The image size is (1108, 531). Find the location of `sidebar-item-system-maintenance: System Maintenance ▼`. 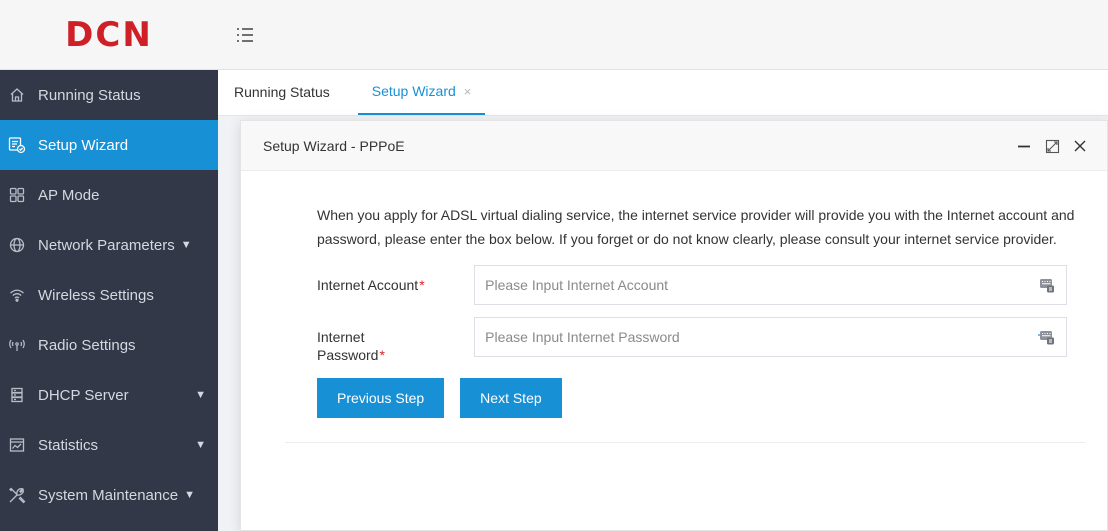

sidebar-item-system-maintenance: System Maintenance ▼ is located at coordinates (109, 495).